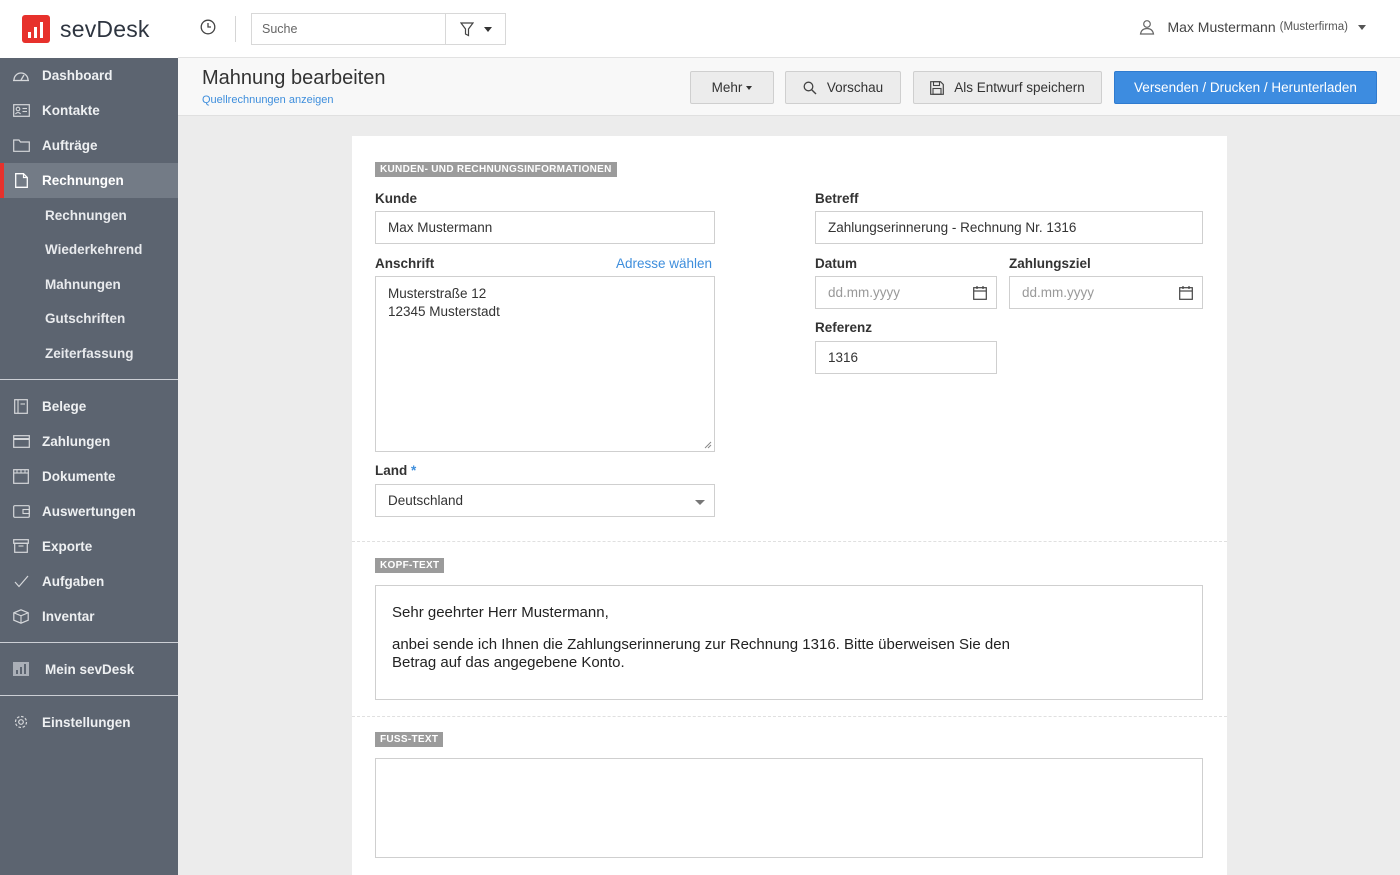 This screenshot has height=875, width=1400. Describe the element at coordinates (21, 581) in the screenshot. I see `check-icon` at that location.